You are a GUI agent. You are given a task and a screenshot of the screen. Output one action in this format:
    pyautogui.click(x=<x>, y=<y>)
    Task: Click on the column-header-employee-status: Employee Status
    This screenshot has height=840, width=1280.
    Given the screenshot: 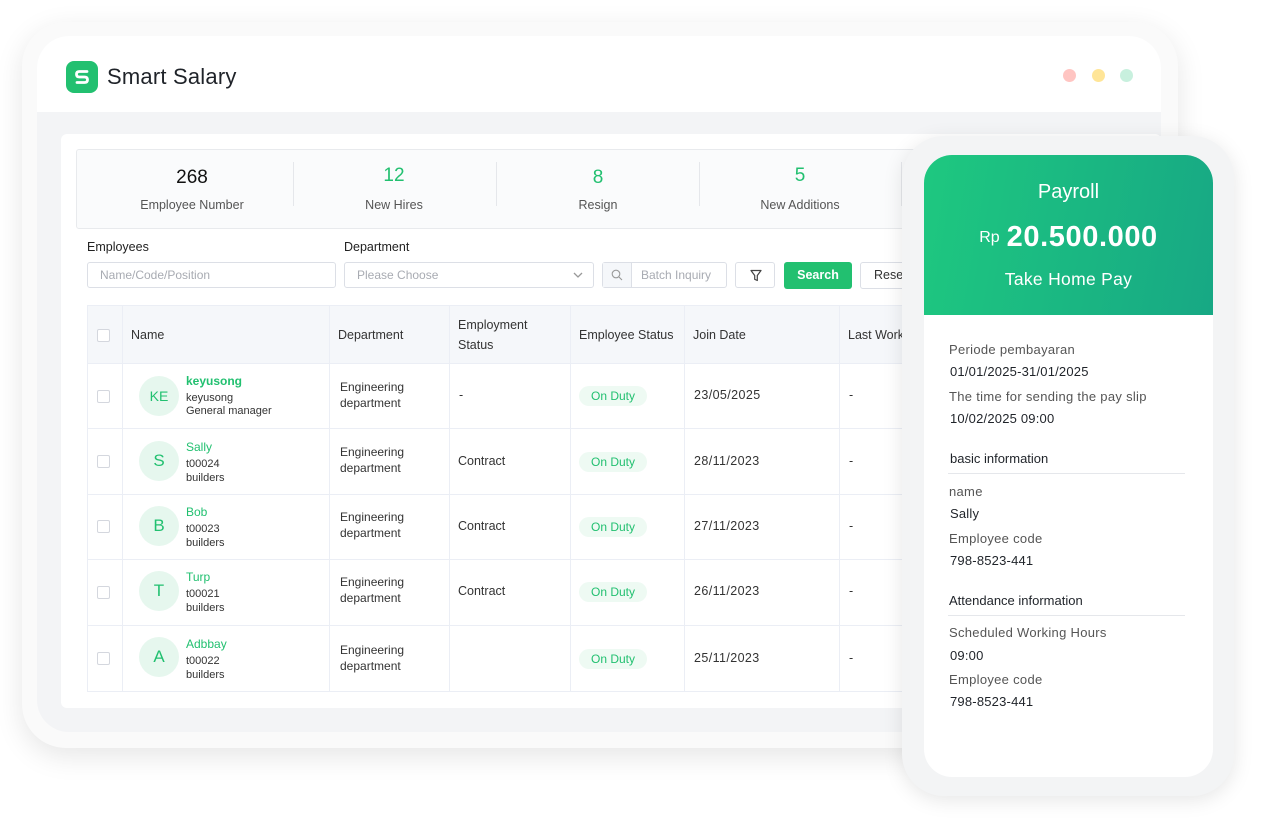 What is the action you would take?
    pyautogui.click(x=627, y=334)
    